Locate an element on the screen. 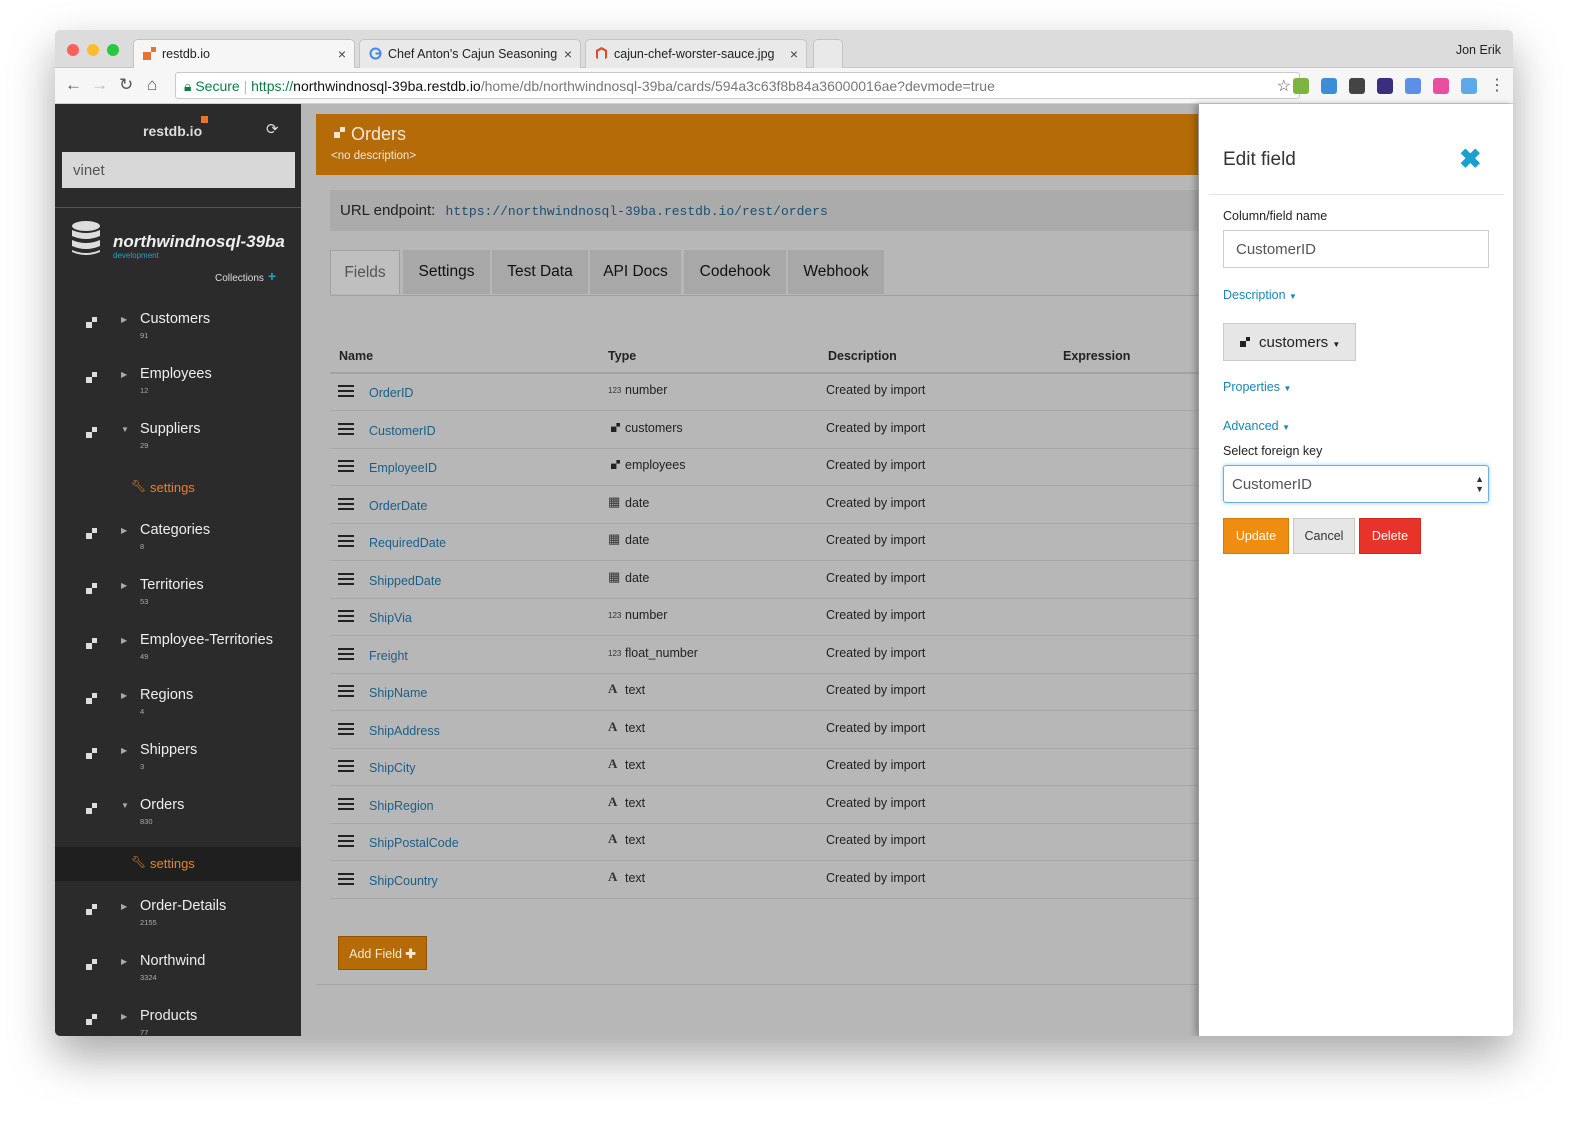 This screenshot has width=1592, height=1132. properties-toggle: Properties ▼ is located at coordinates (1257, 387).